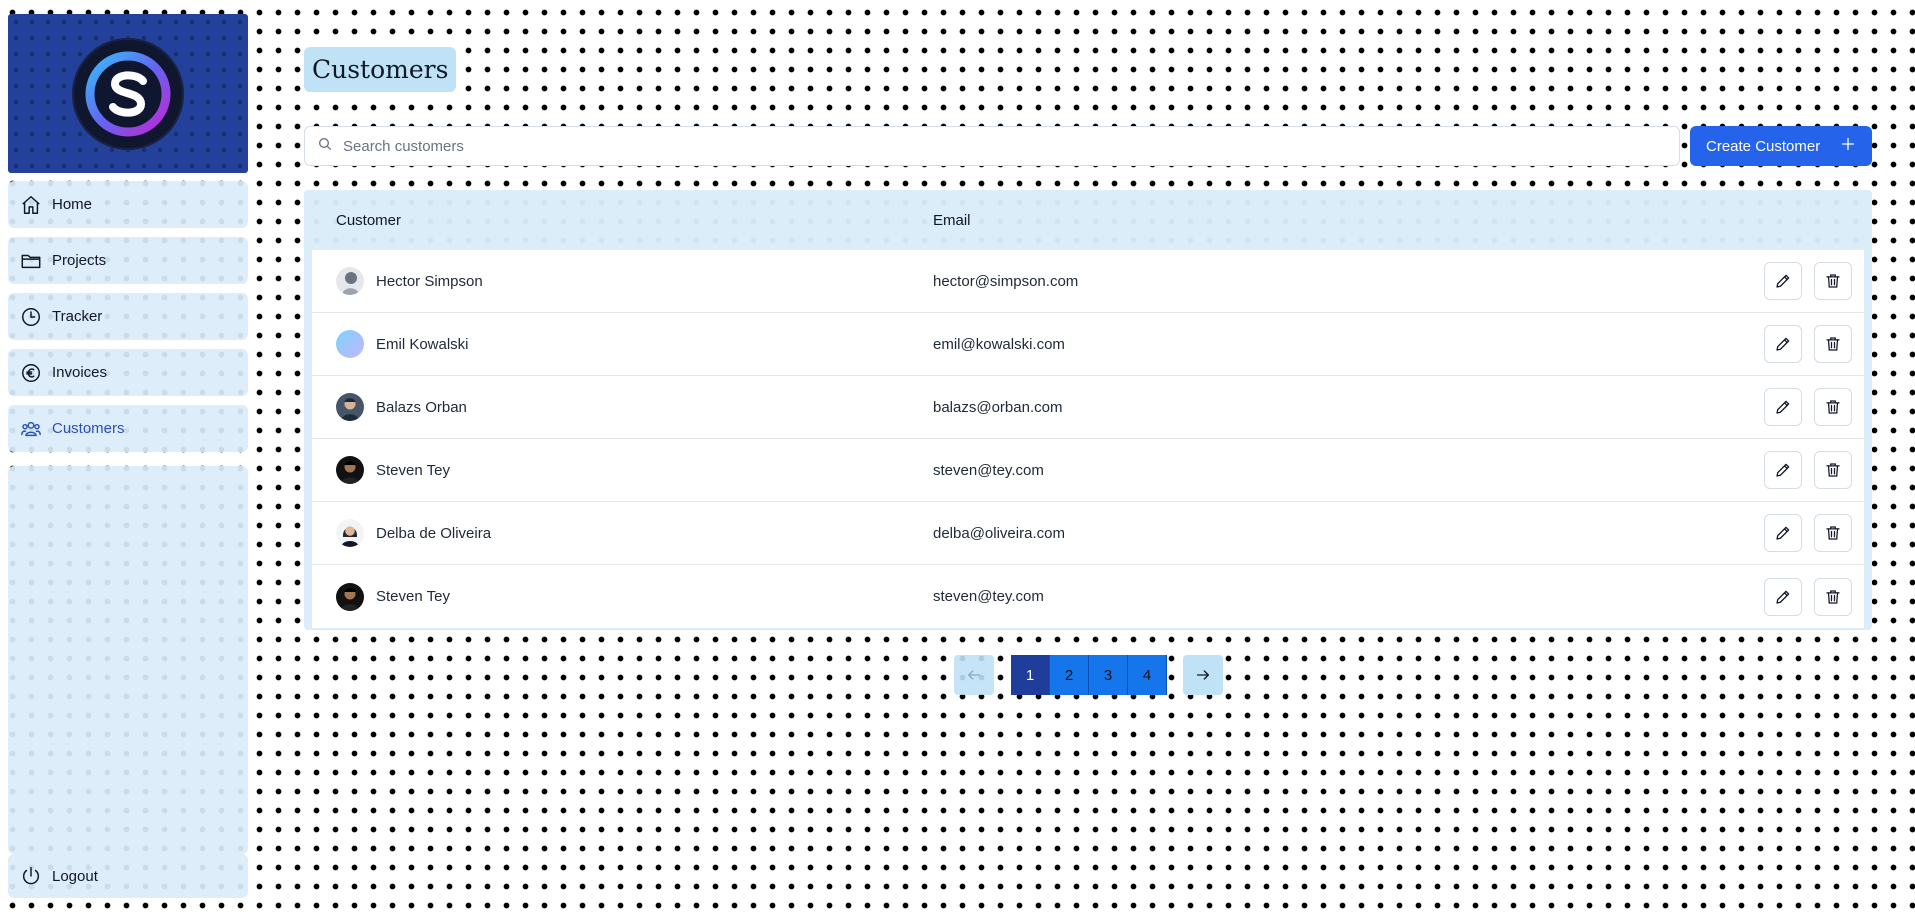  Describe the element at coordinates (952, 220) in the screenshot. I see `column-header-email: Email` at that location.